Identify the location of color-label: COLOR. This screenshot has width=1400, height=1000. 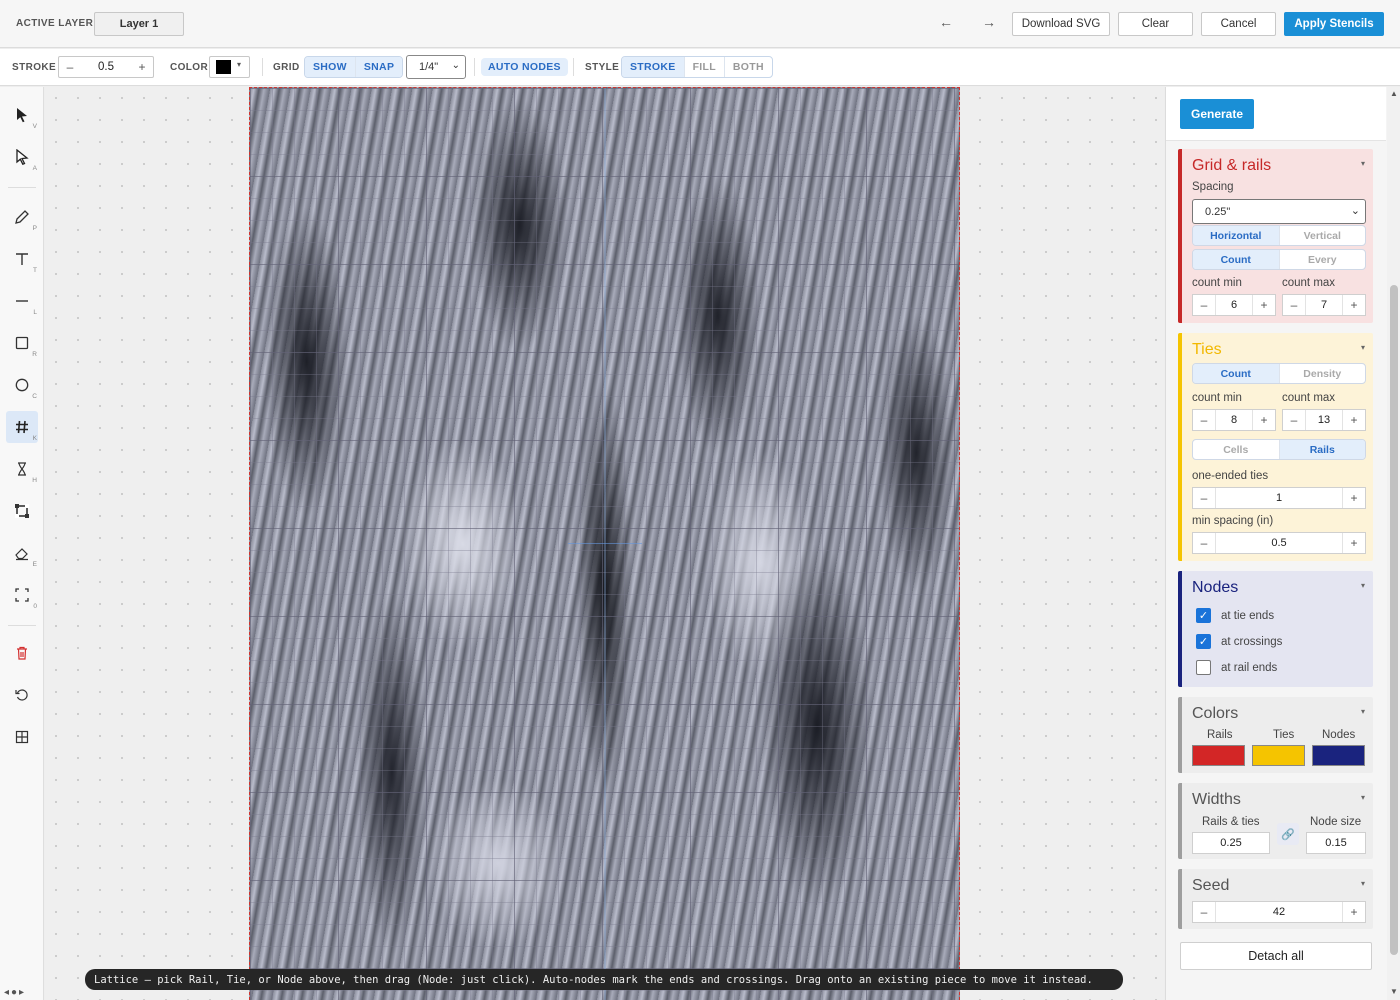
(189, 67).